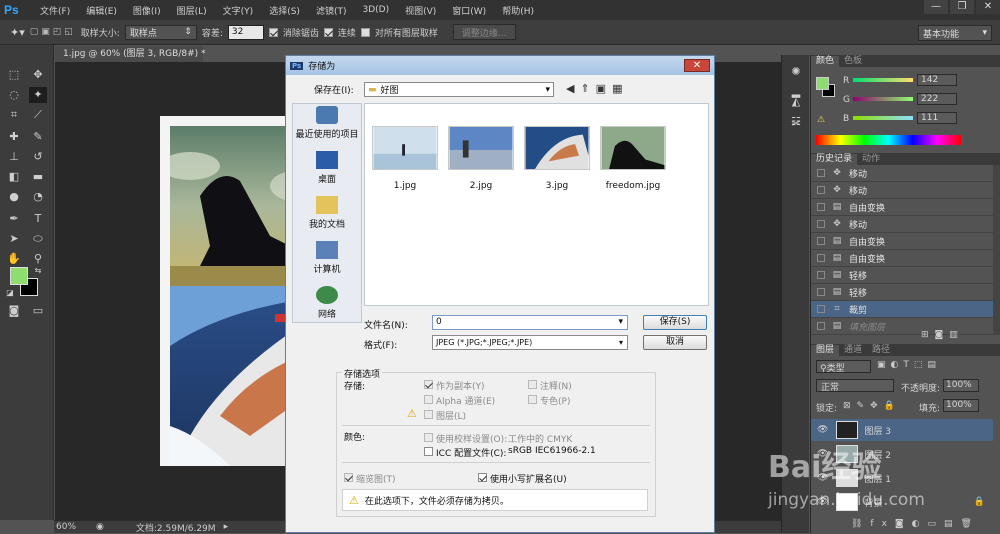 Image resolution: width=1000 pixels, height=534 pixels. I want to click on format-select: JPEG (*.JPG;*.JPEG;*.JPE) ▾, so click(530, 342).